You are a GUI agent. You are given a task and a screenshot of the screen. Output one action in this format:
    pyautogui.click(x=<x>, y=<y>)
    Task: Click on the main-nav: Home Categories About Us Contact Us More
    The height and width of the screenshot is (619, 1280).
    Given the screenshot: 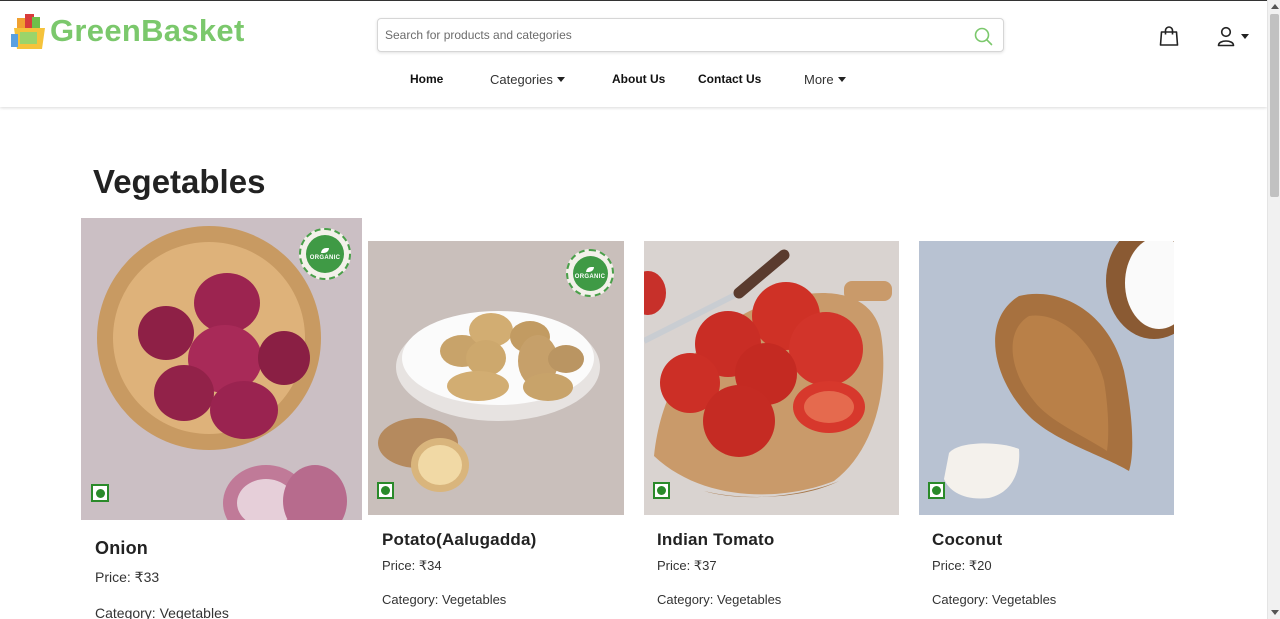 What is the action you would take?
    pyautogui.click(x=633, y=81)
    